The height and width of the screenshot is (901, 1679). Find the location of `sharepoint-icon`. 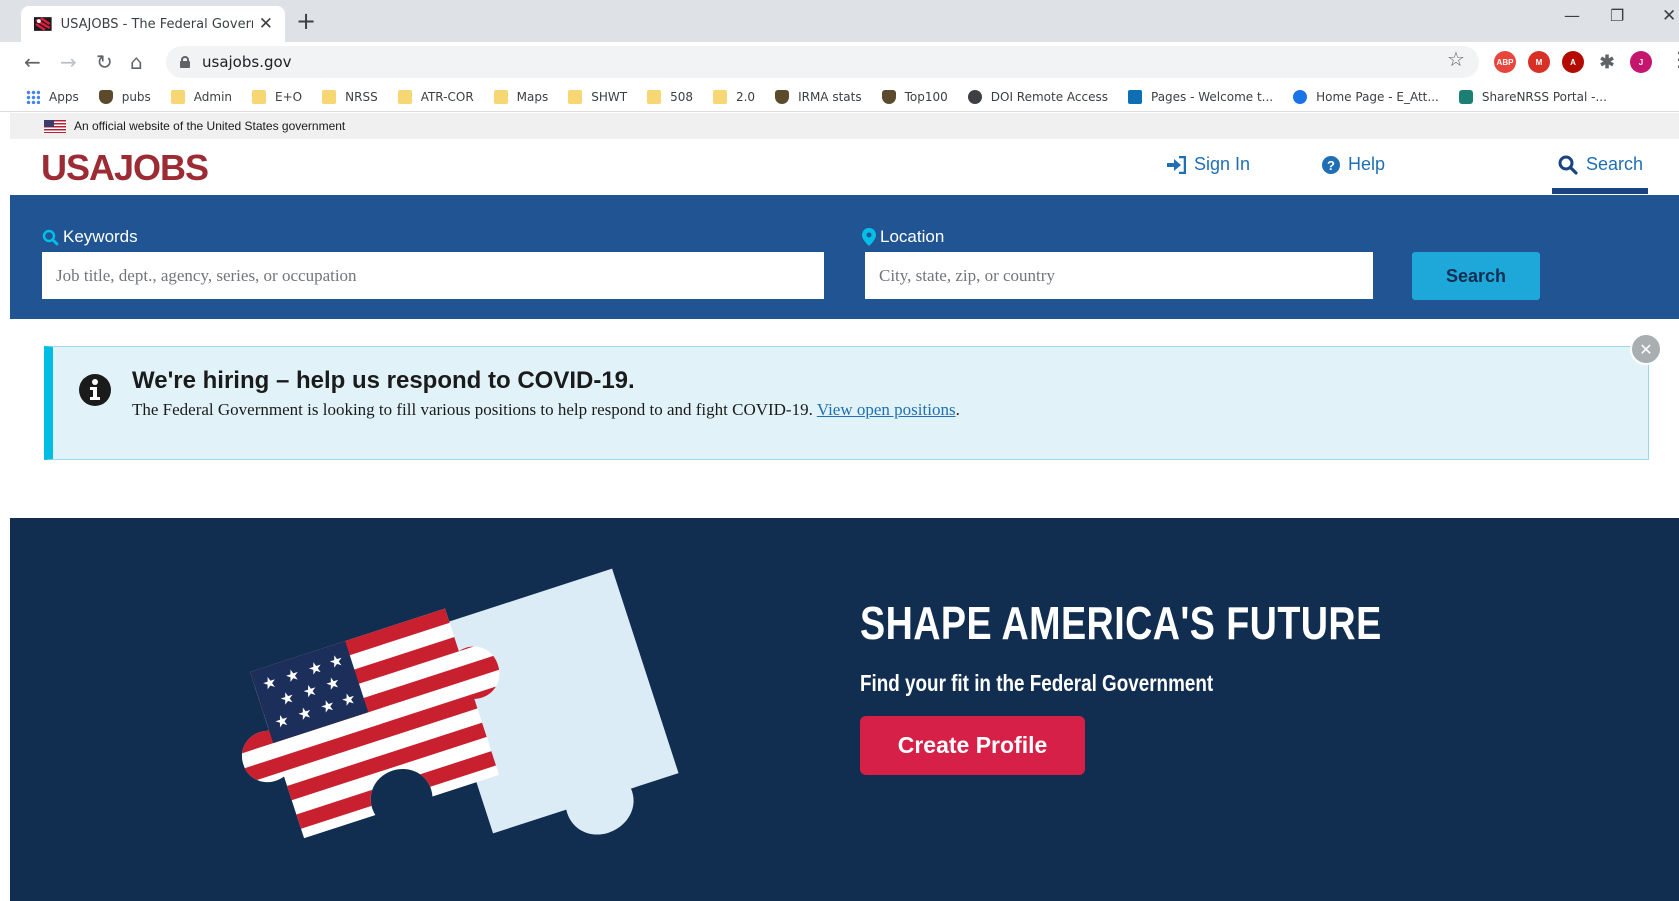

sharepoint-icon is located at coordinates (1135, 96).